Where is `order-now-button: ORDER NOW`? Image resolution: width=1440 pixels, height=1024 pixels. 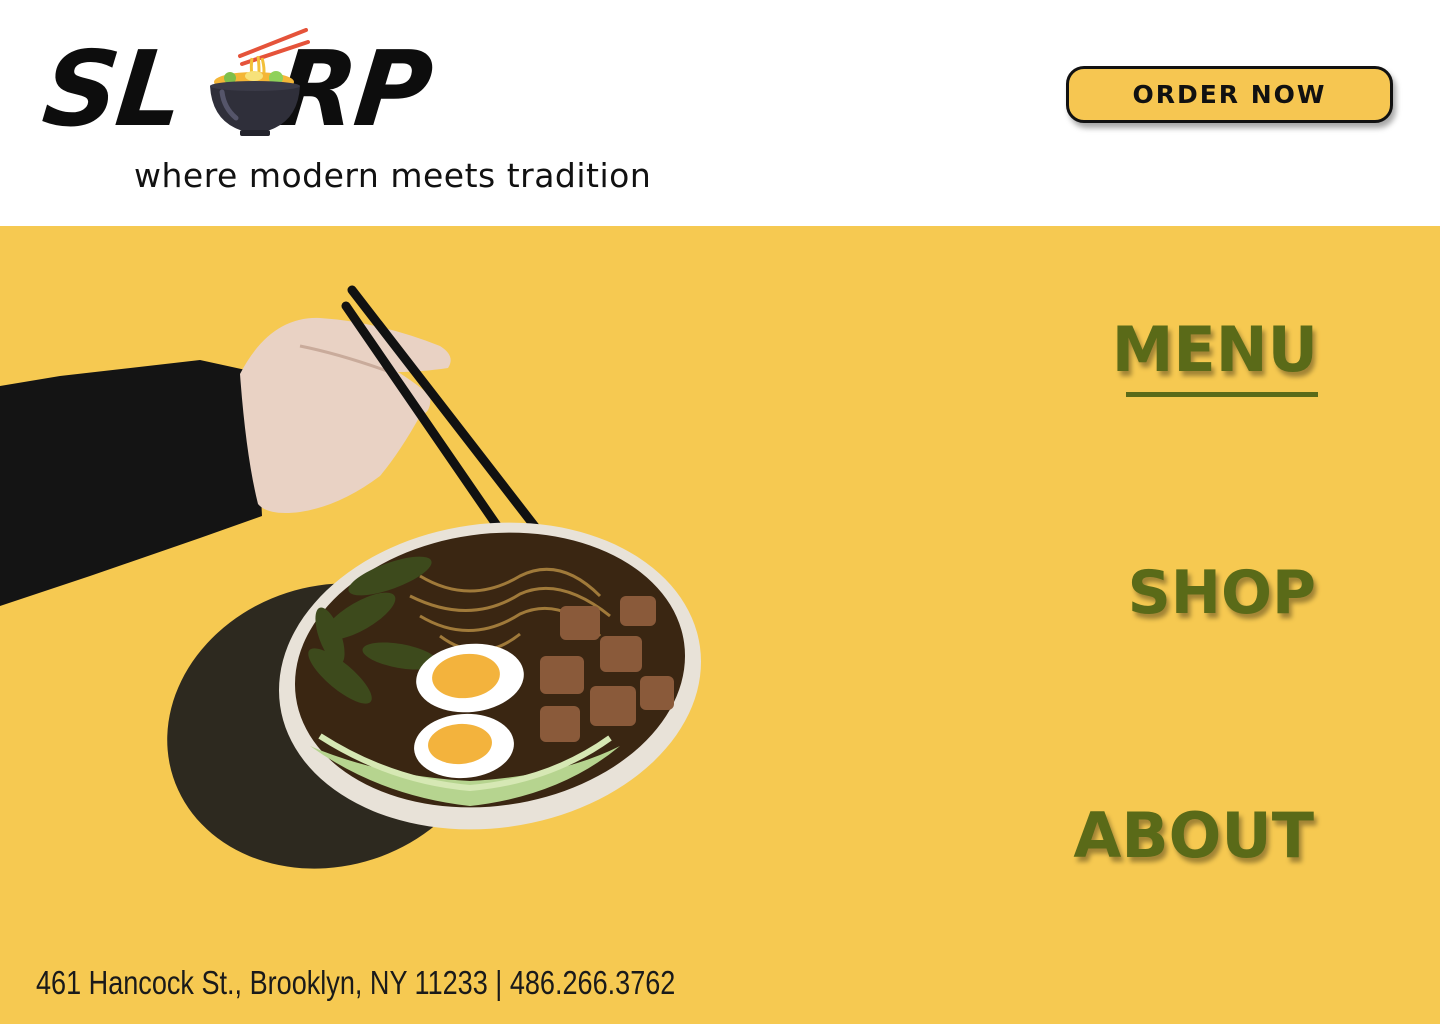
order-now-button: ORDER NOW is located at coordinates (1229, 94).